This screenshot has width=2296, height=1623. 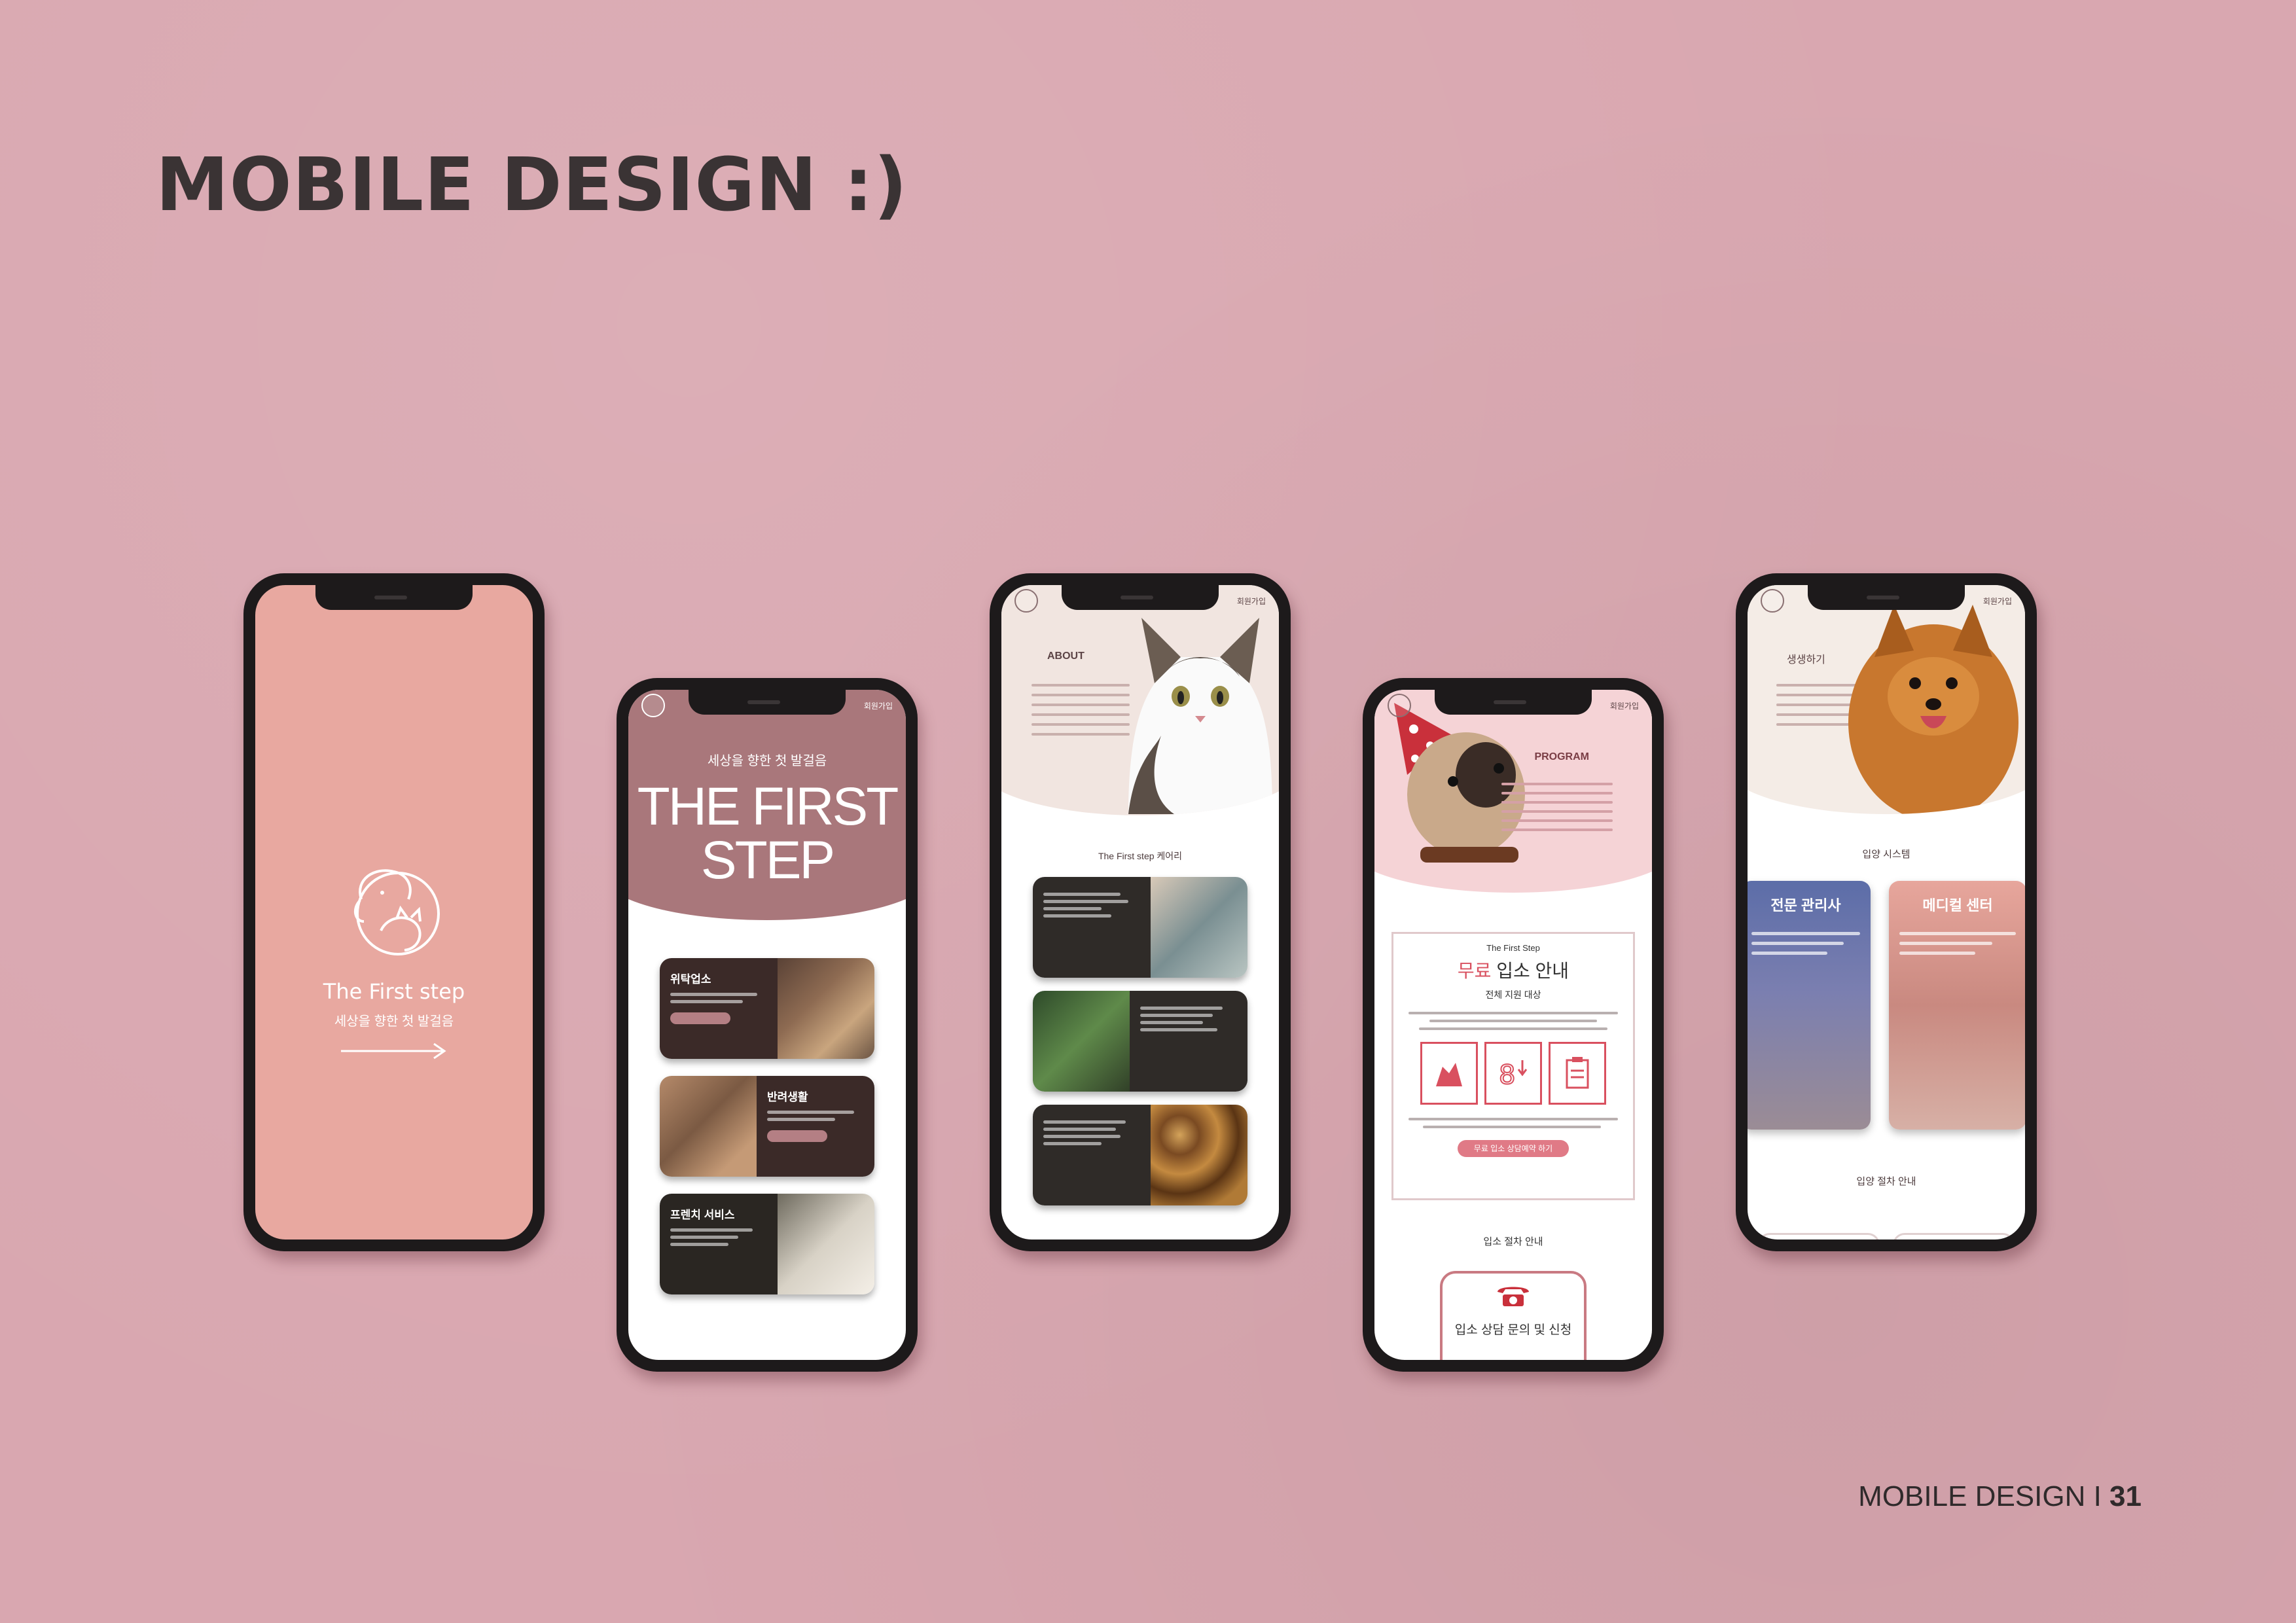 I want to click on section-title: 입양 절차 안내, so click(x=1886, y=1181).